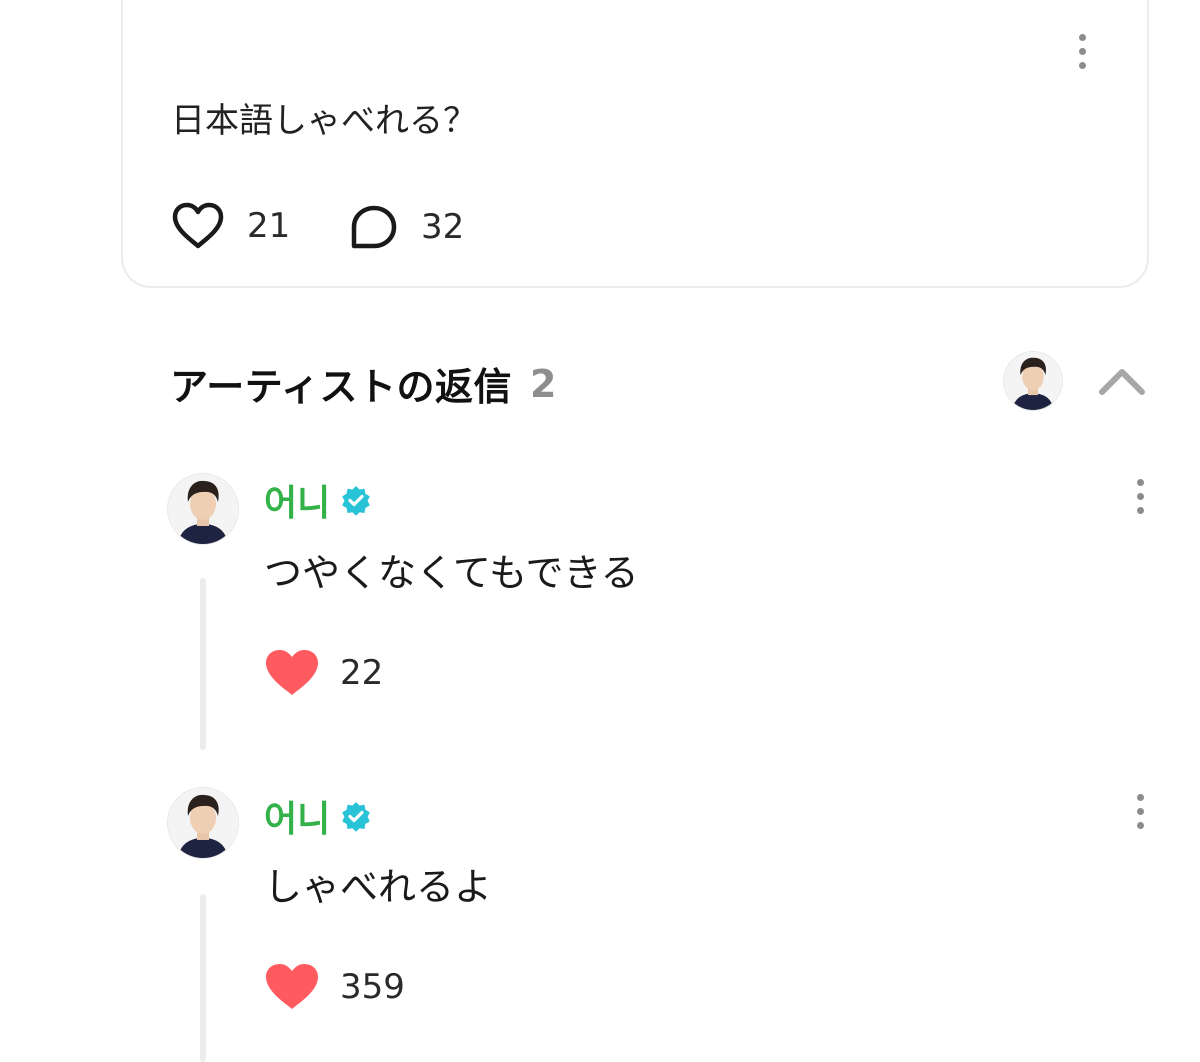 The height and width of the screenshot is (1062, 1200). What do you see at coordinates (203, 509) in the screenshot?
I see `reply-1-avatar` at bounding box center [203, 509].